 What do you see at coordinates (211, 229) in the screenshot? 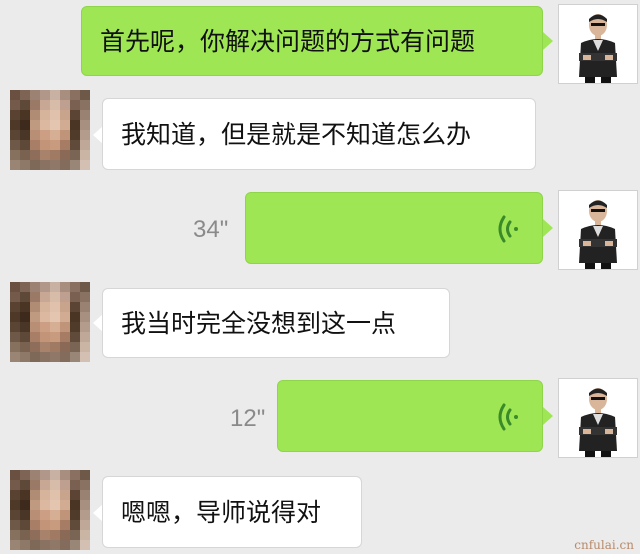
I see `voice-duration: 34"` at bounding box center [211, 229].